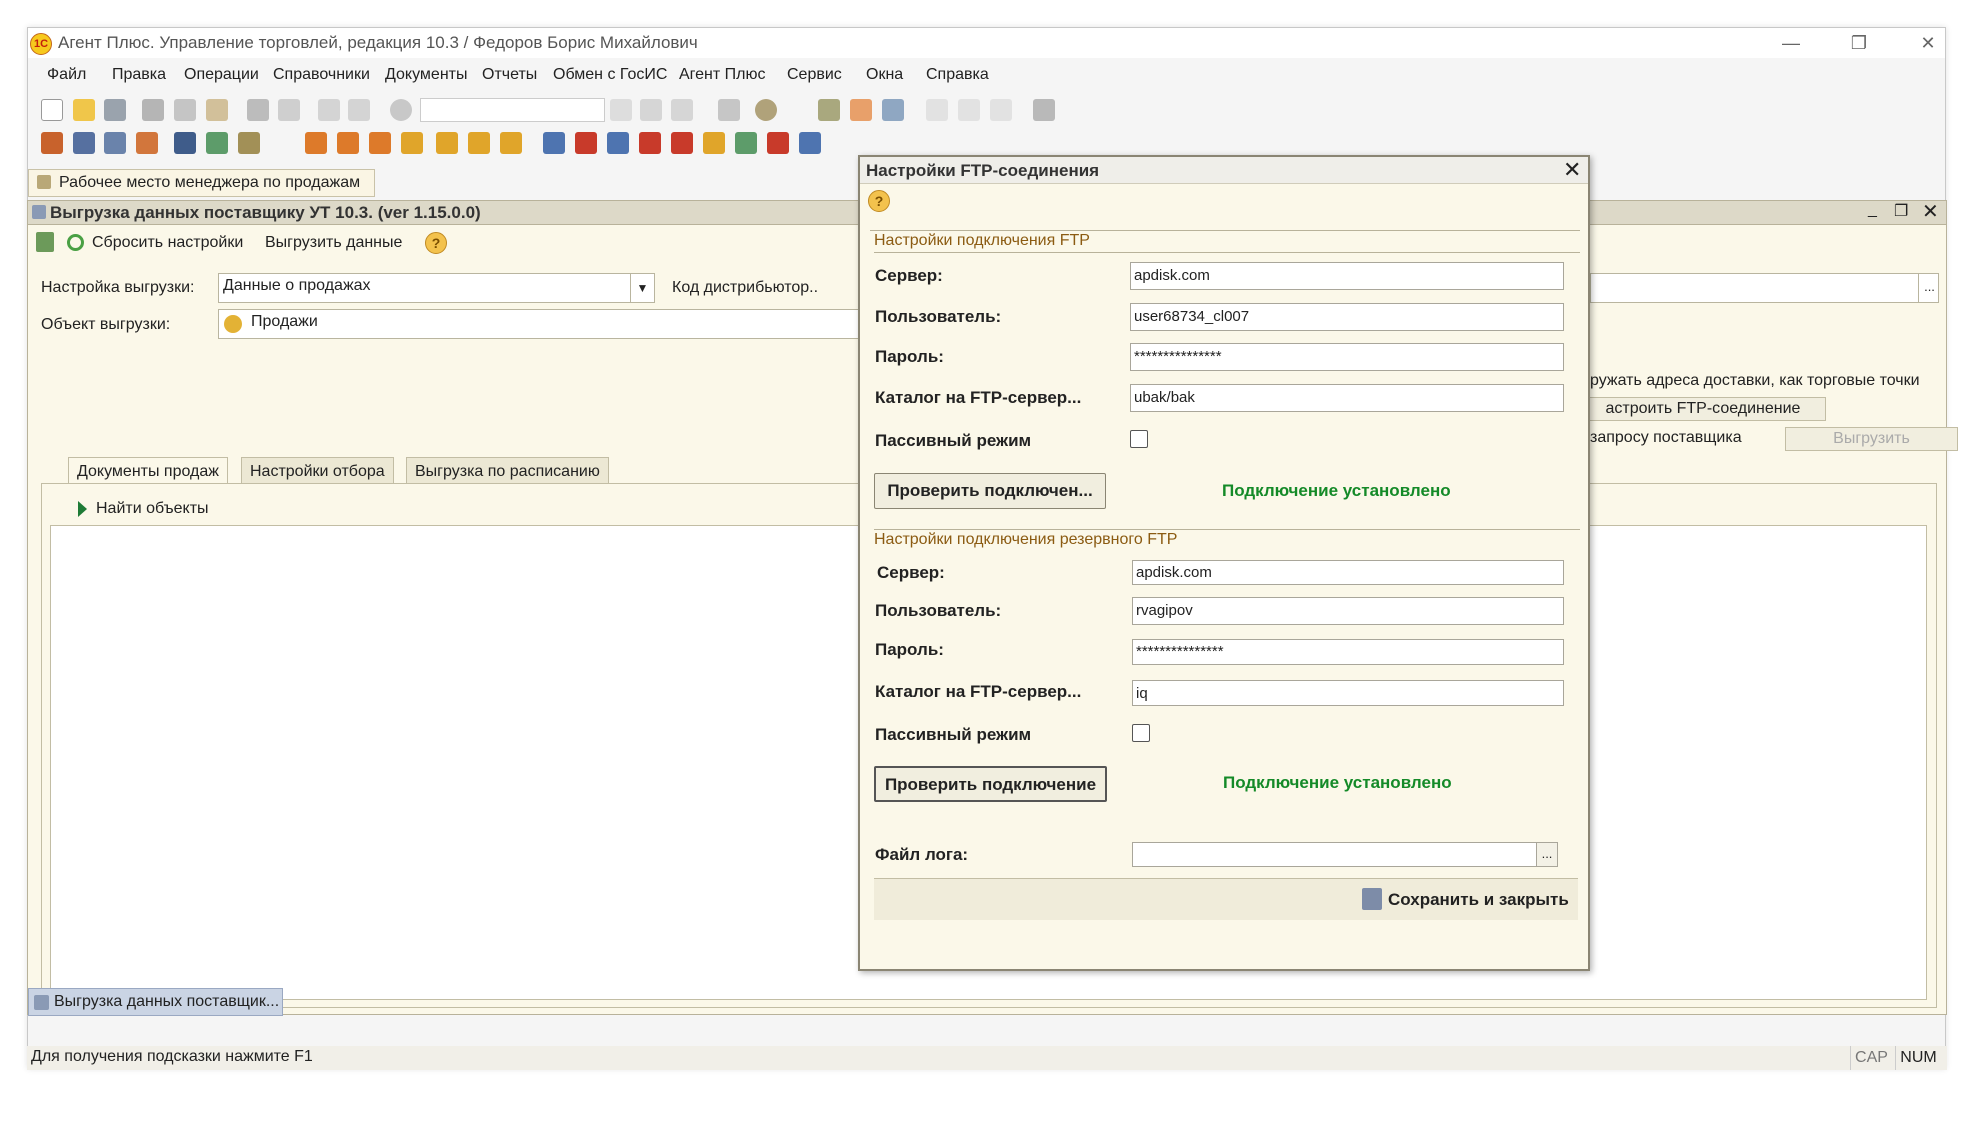  What do you see at coordinates (1348, 572) in the screenshot?
I see `backup-server-input: apdisk.com` at bounding box center [1348, 572].